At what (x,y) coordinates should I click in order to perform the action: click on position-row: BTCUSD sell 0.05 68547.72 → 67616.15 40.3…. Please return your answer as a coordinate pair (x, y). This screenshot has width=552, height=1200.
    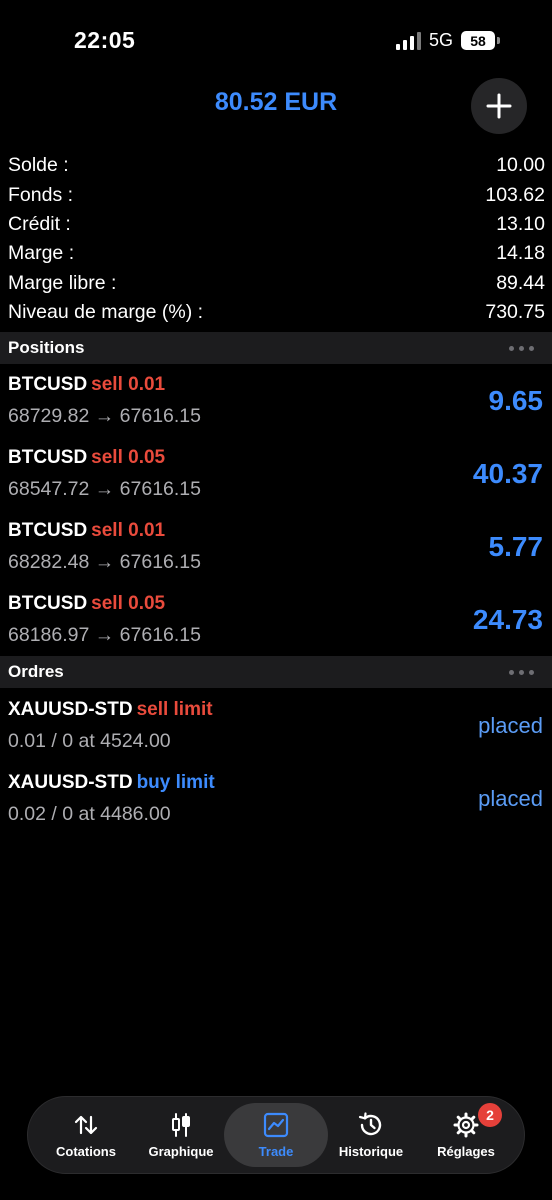
    Looking at the image, I should click on (276, 473).